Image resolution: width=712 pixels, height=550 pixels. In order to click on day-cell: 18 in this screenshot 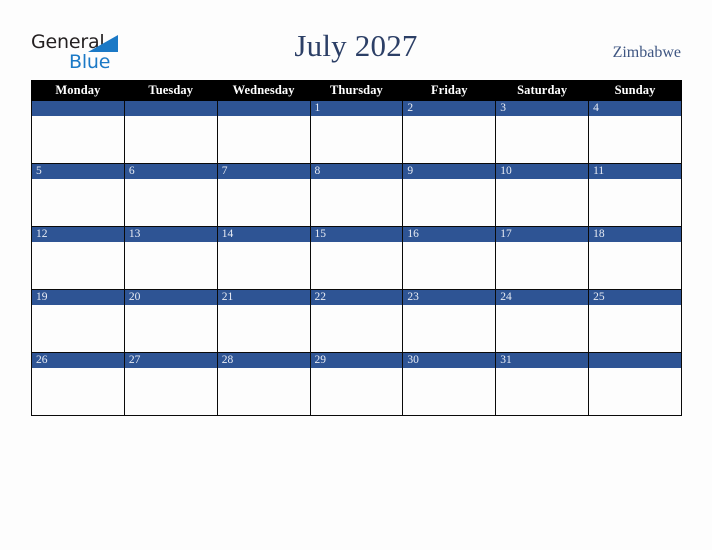, I will do `click(635, 258)`.